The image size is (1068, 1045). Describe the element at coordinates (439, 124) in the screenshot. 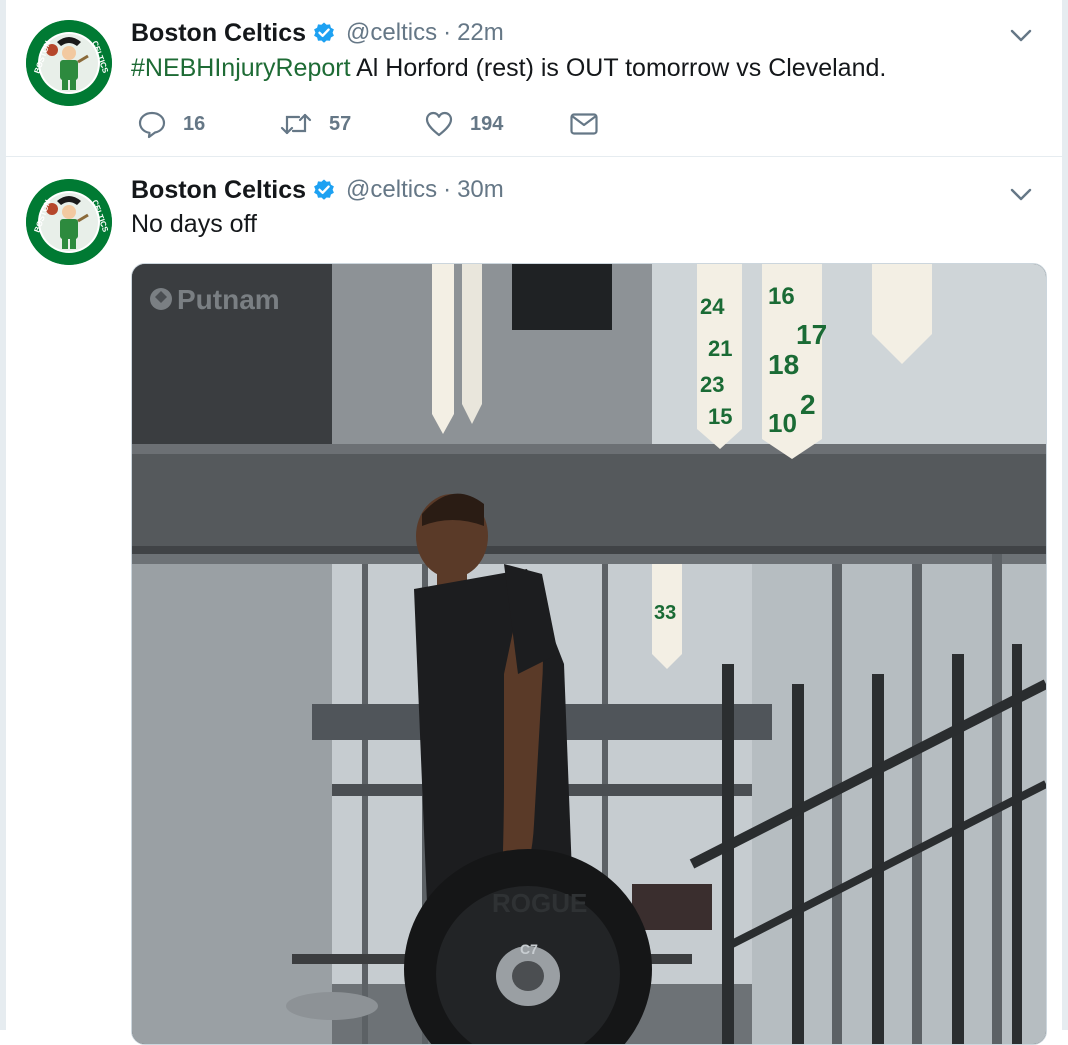

I see `heart-icon` at that location.